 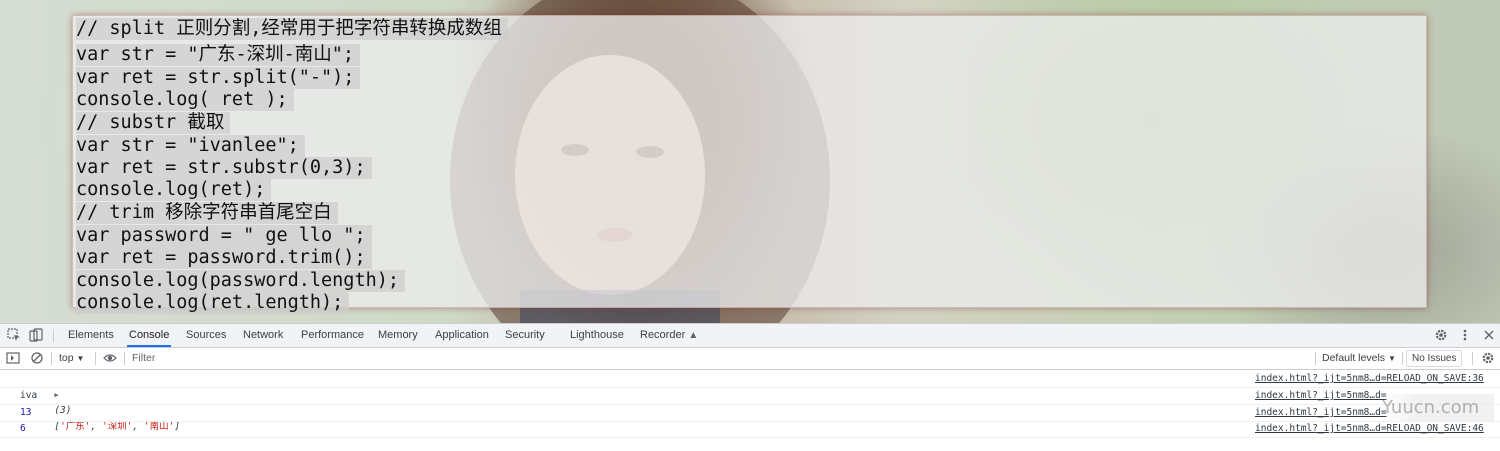 What do you see at coordinates (1488, 359) in the screenshot?
I see `console-settings-gear-icon` at bounding box center [1488, 359].